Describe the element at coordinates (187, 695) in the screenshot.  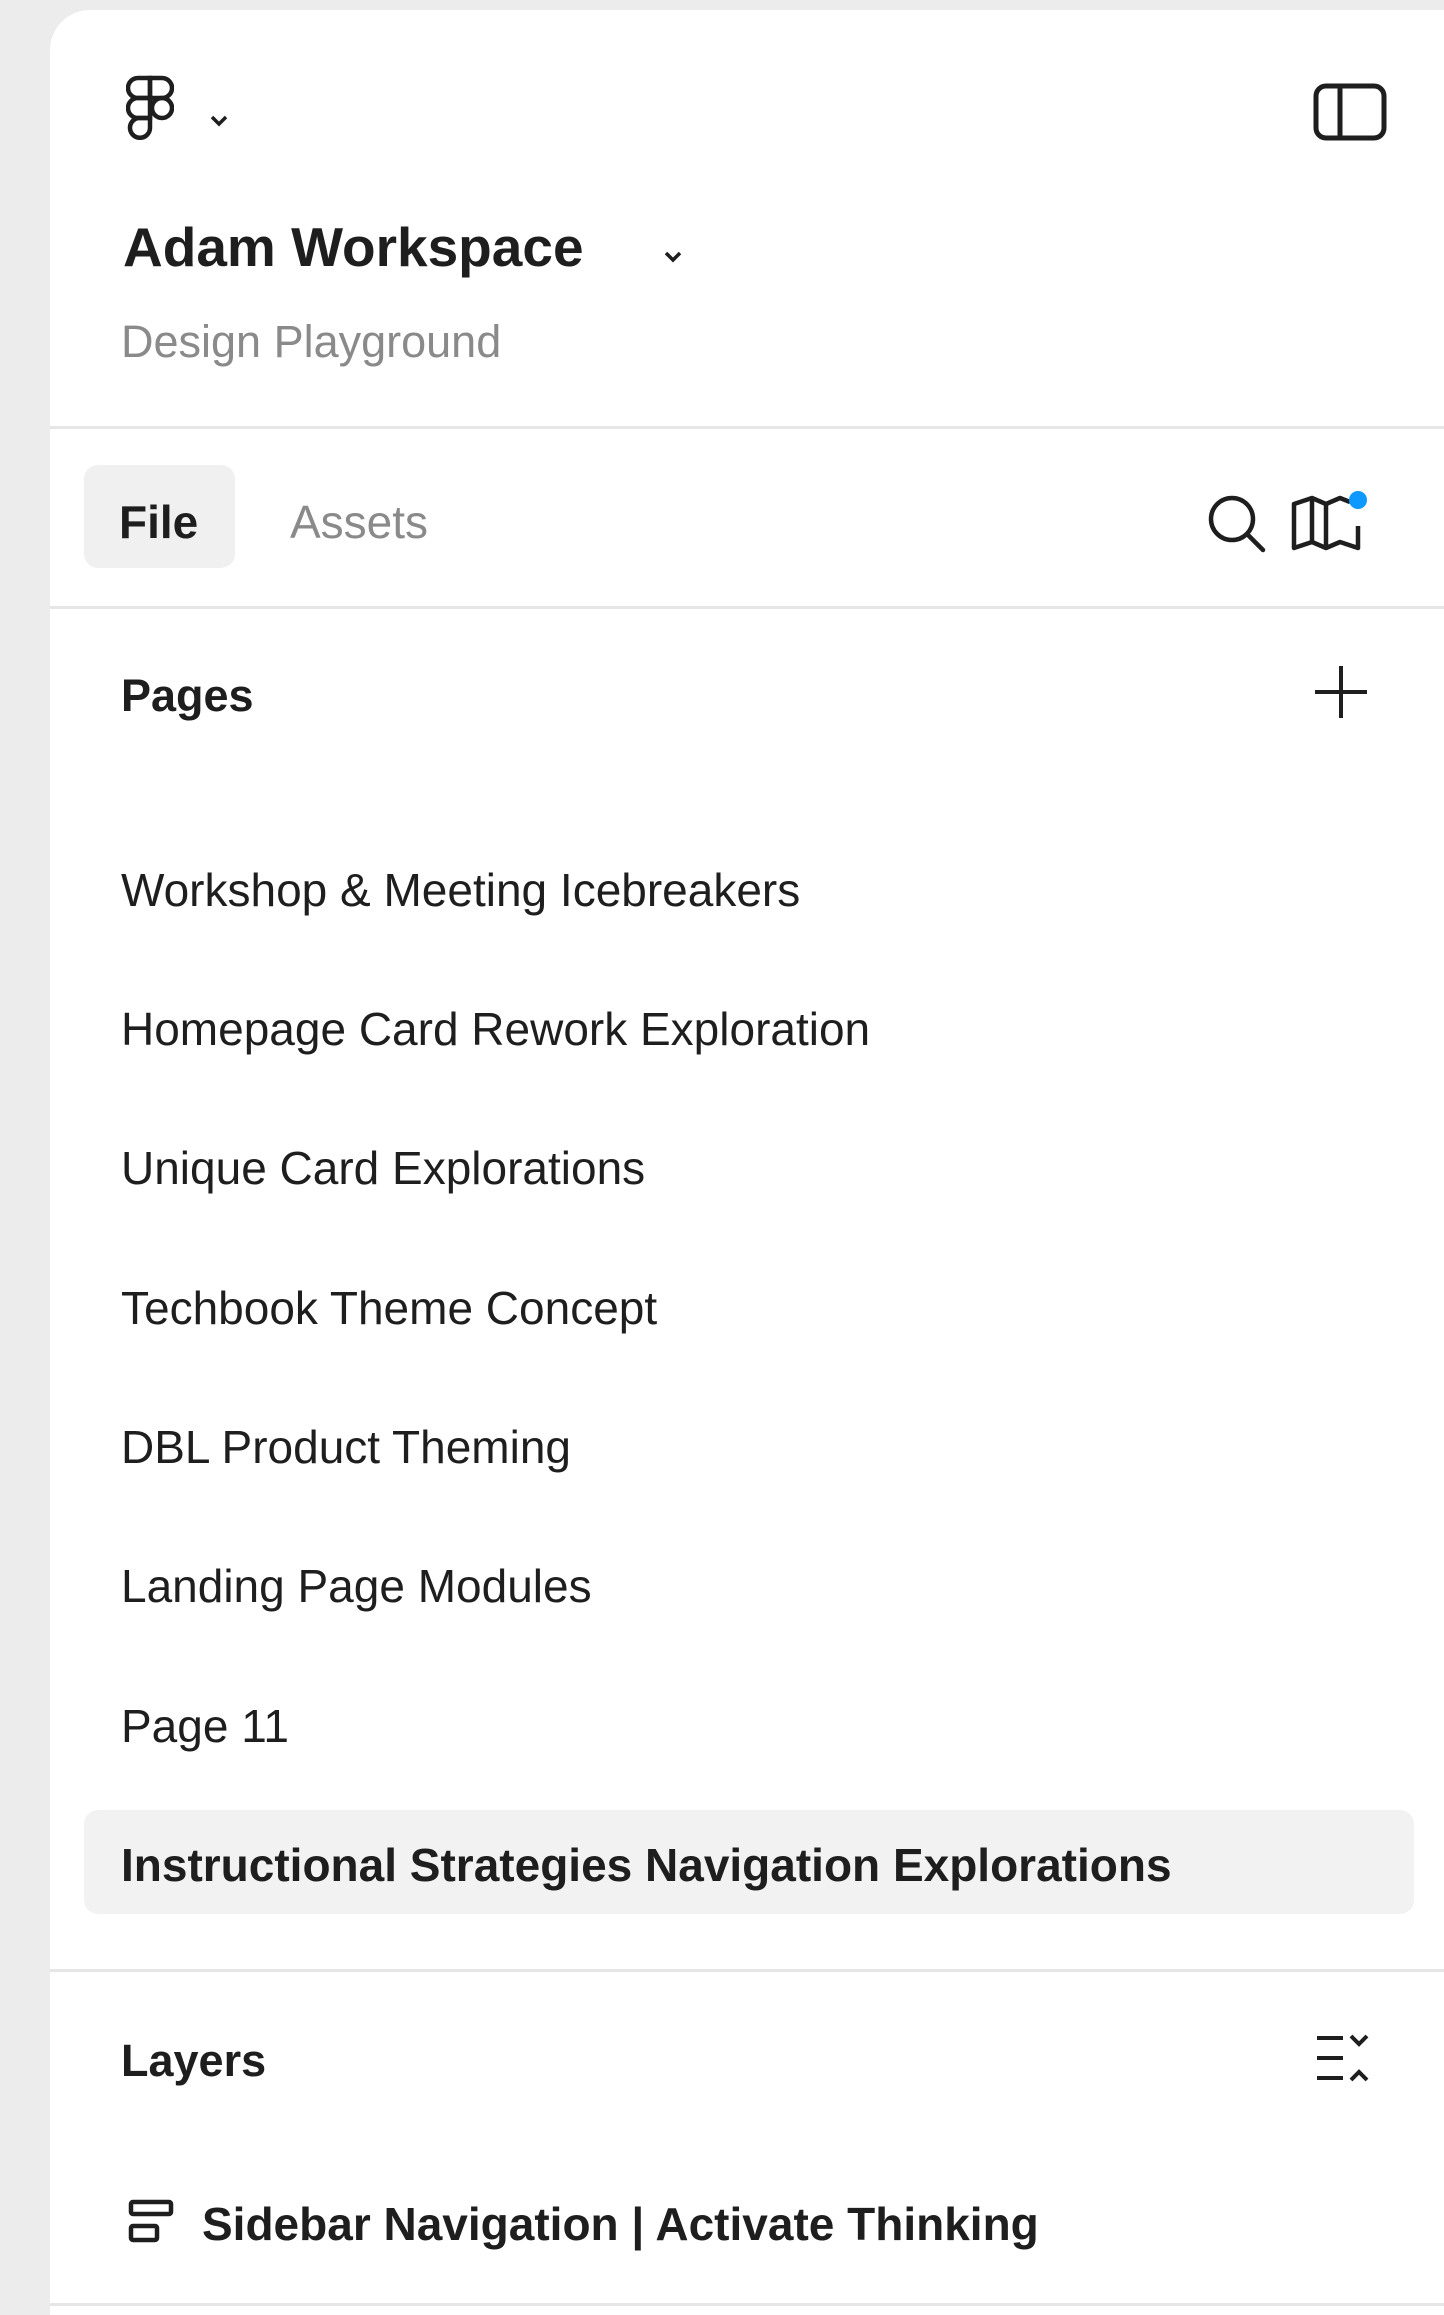
I see `pages-section-title: Pages` at that location.